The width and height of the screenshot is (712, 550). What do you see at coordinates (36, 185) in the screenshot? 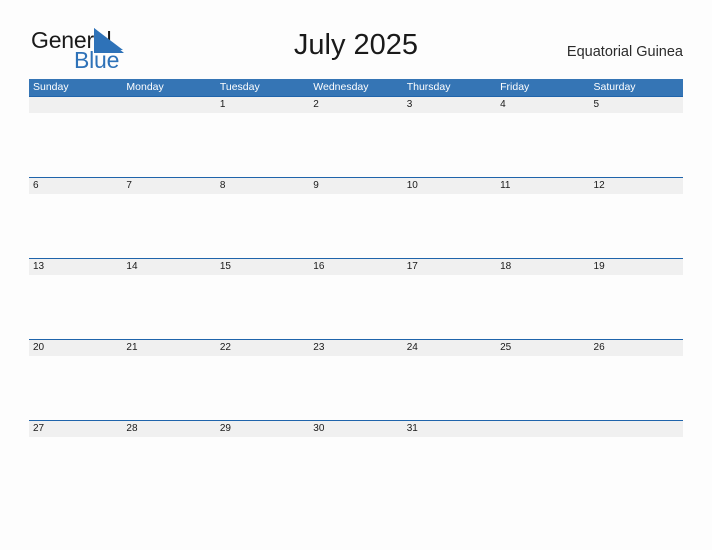
I see `day-number: 6` at bounding box center [36, 185].